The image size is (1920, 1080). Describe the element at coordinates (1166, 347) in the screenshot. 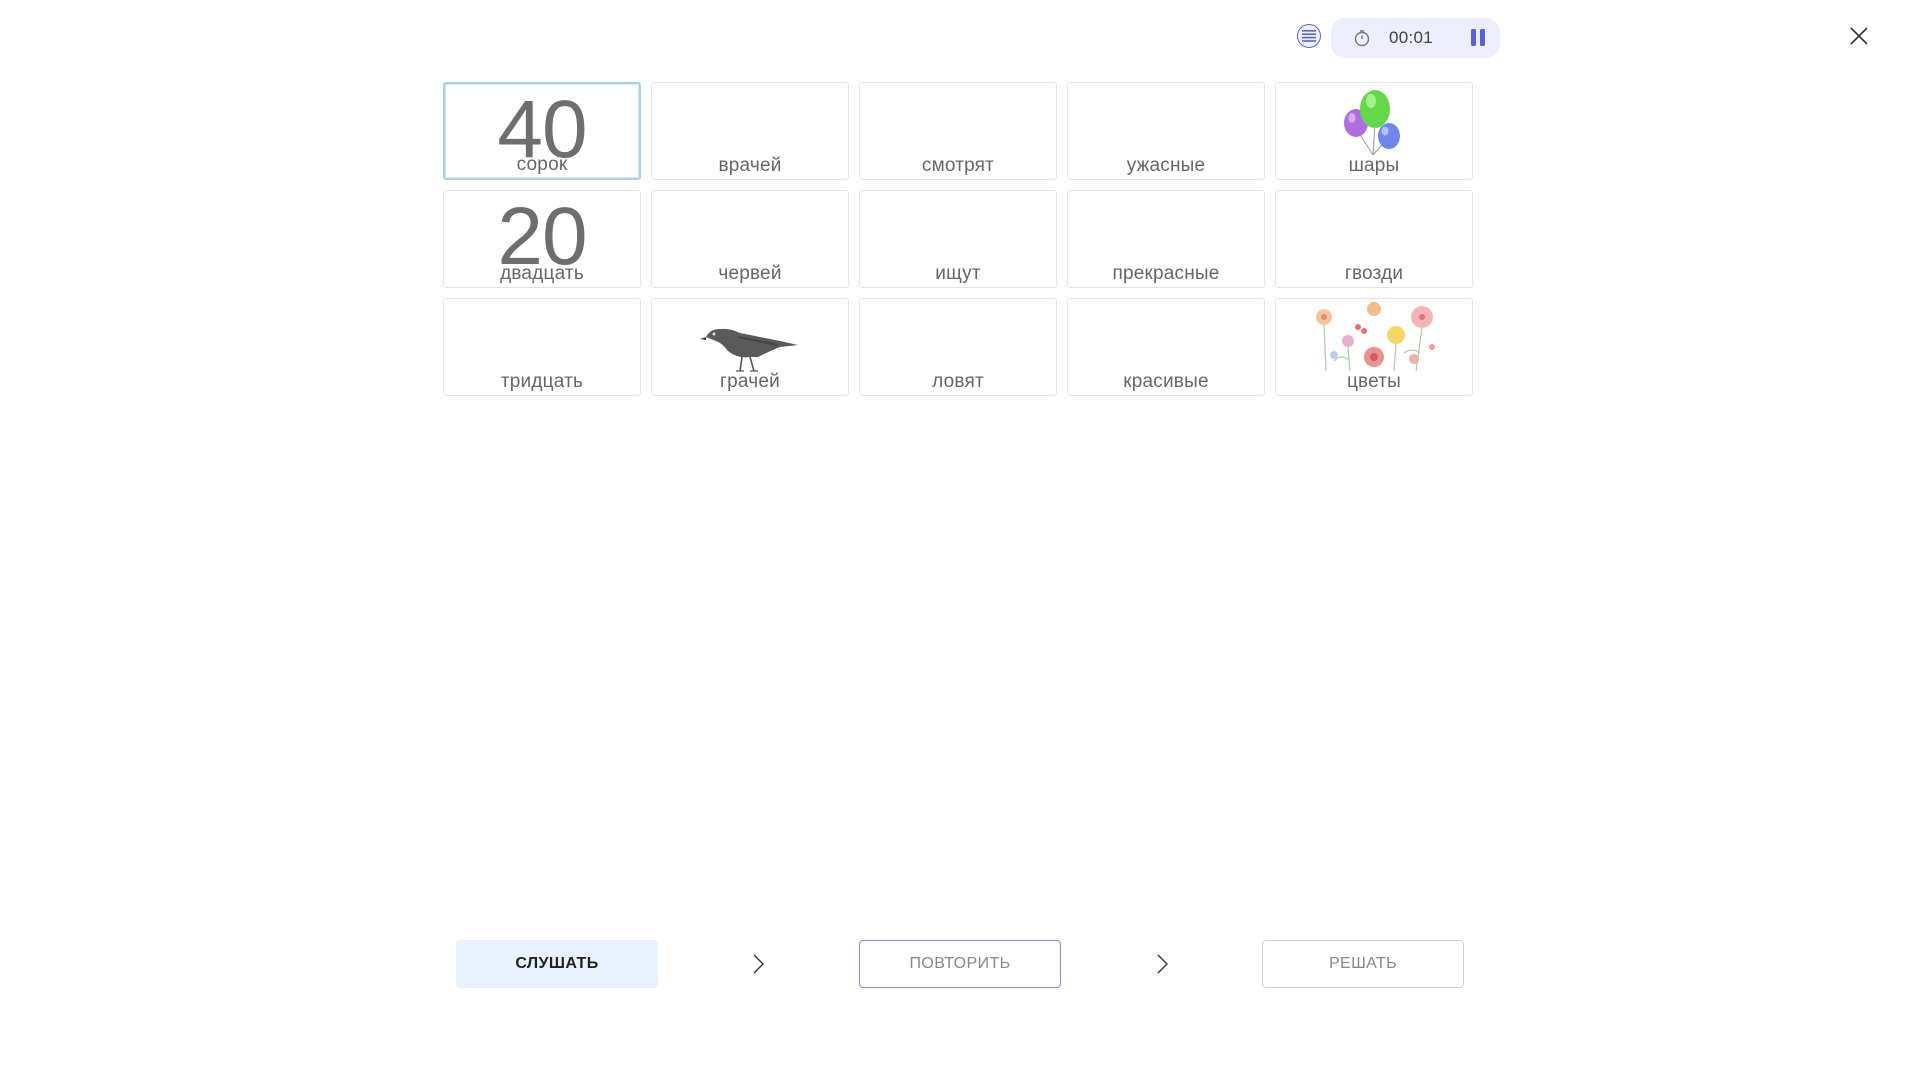

I see `word-card: красивые` at that location.